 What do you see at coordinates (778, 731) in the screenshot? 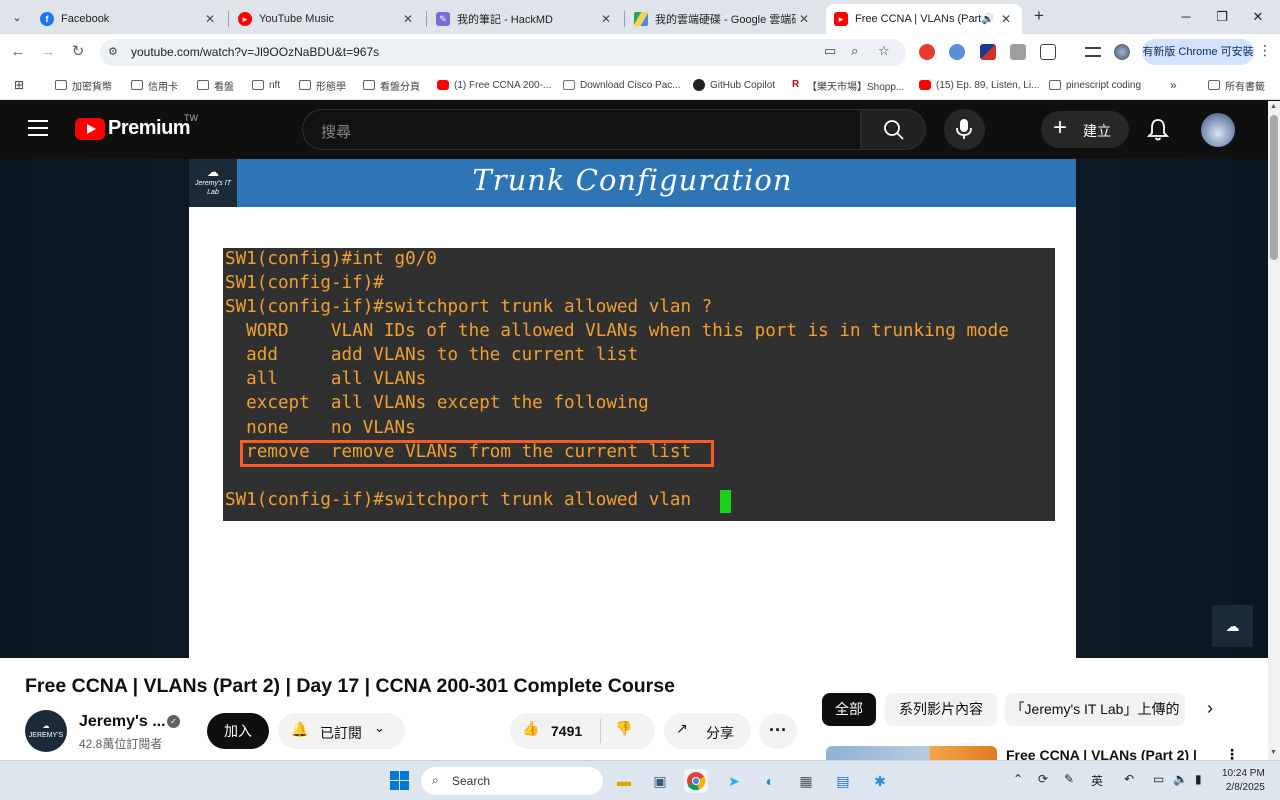
I see `more-actions-button: ···` at bounding box center [778, 731].